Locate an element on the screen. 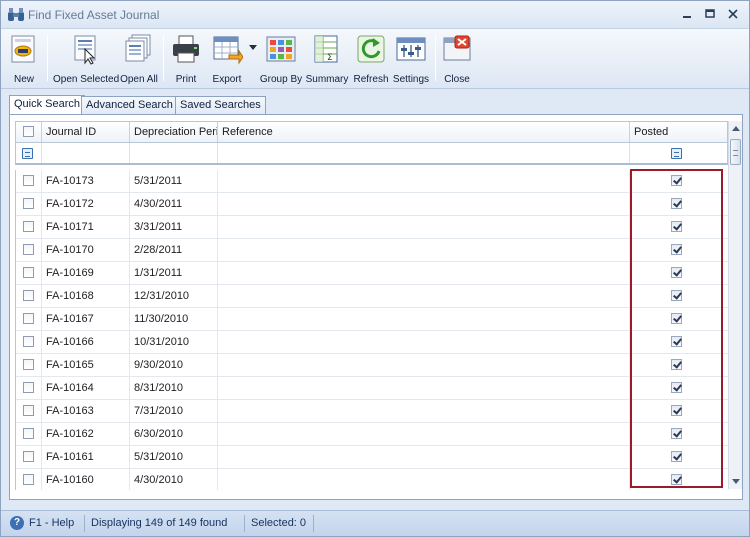  table-row: FA-10168 12/31/2010 is located at coordinates (372, 296).